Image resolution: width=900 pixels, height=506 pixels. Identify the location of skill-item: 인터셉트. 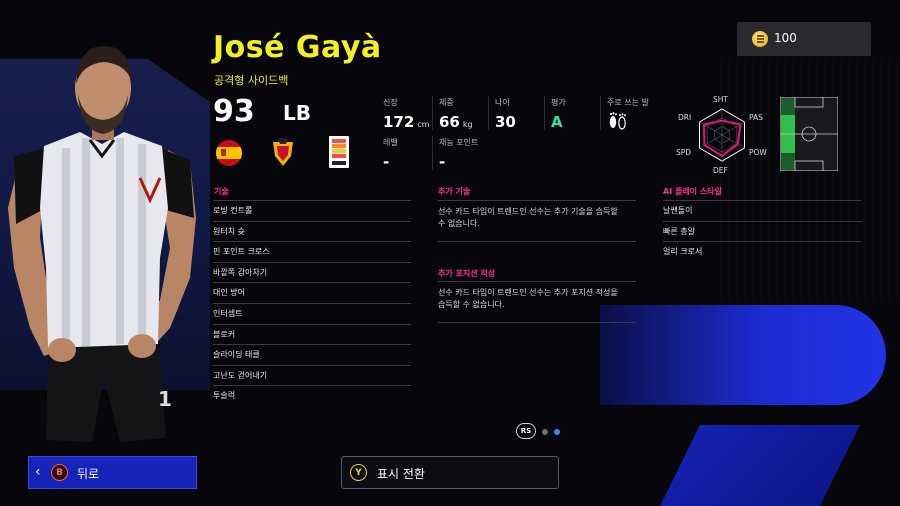
(312, 314).